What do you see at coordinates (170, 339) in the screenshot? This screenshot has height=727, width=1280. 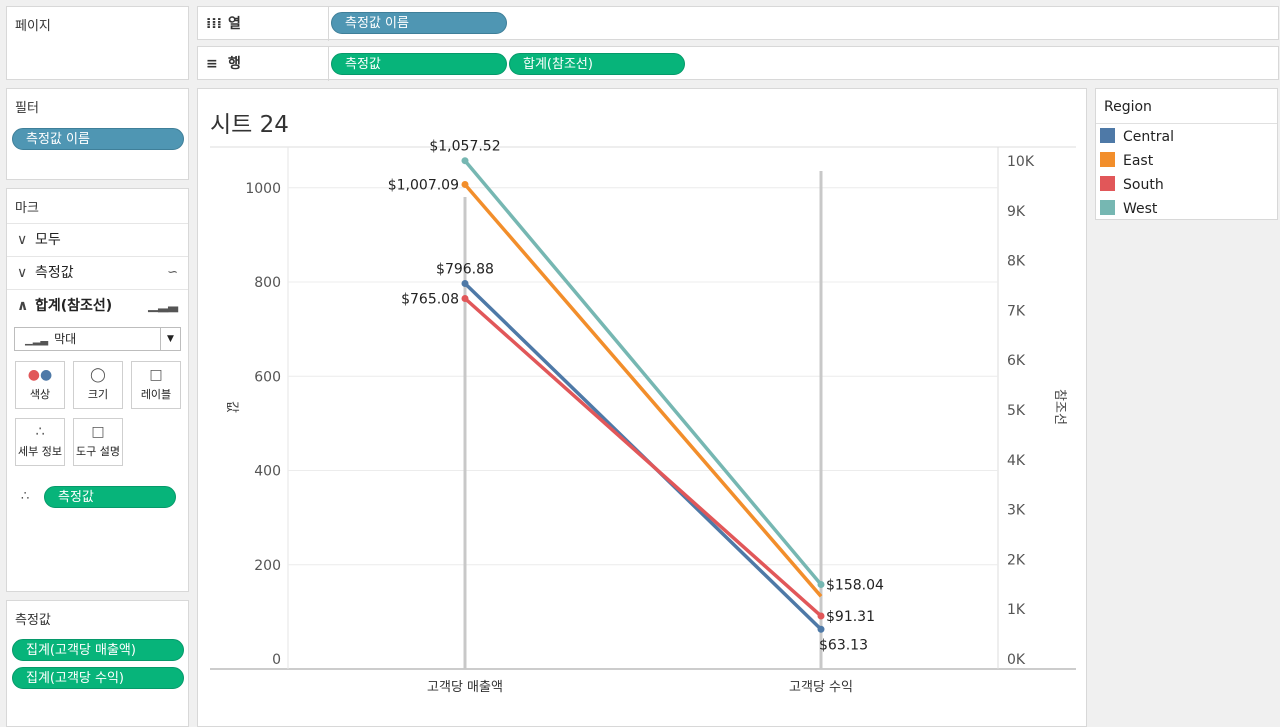 I see `chevron-down-icon: ▼` at bounding box center [170, 339].